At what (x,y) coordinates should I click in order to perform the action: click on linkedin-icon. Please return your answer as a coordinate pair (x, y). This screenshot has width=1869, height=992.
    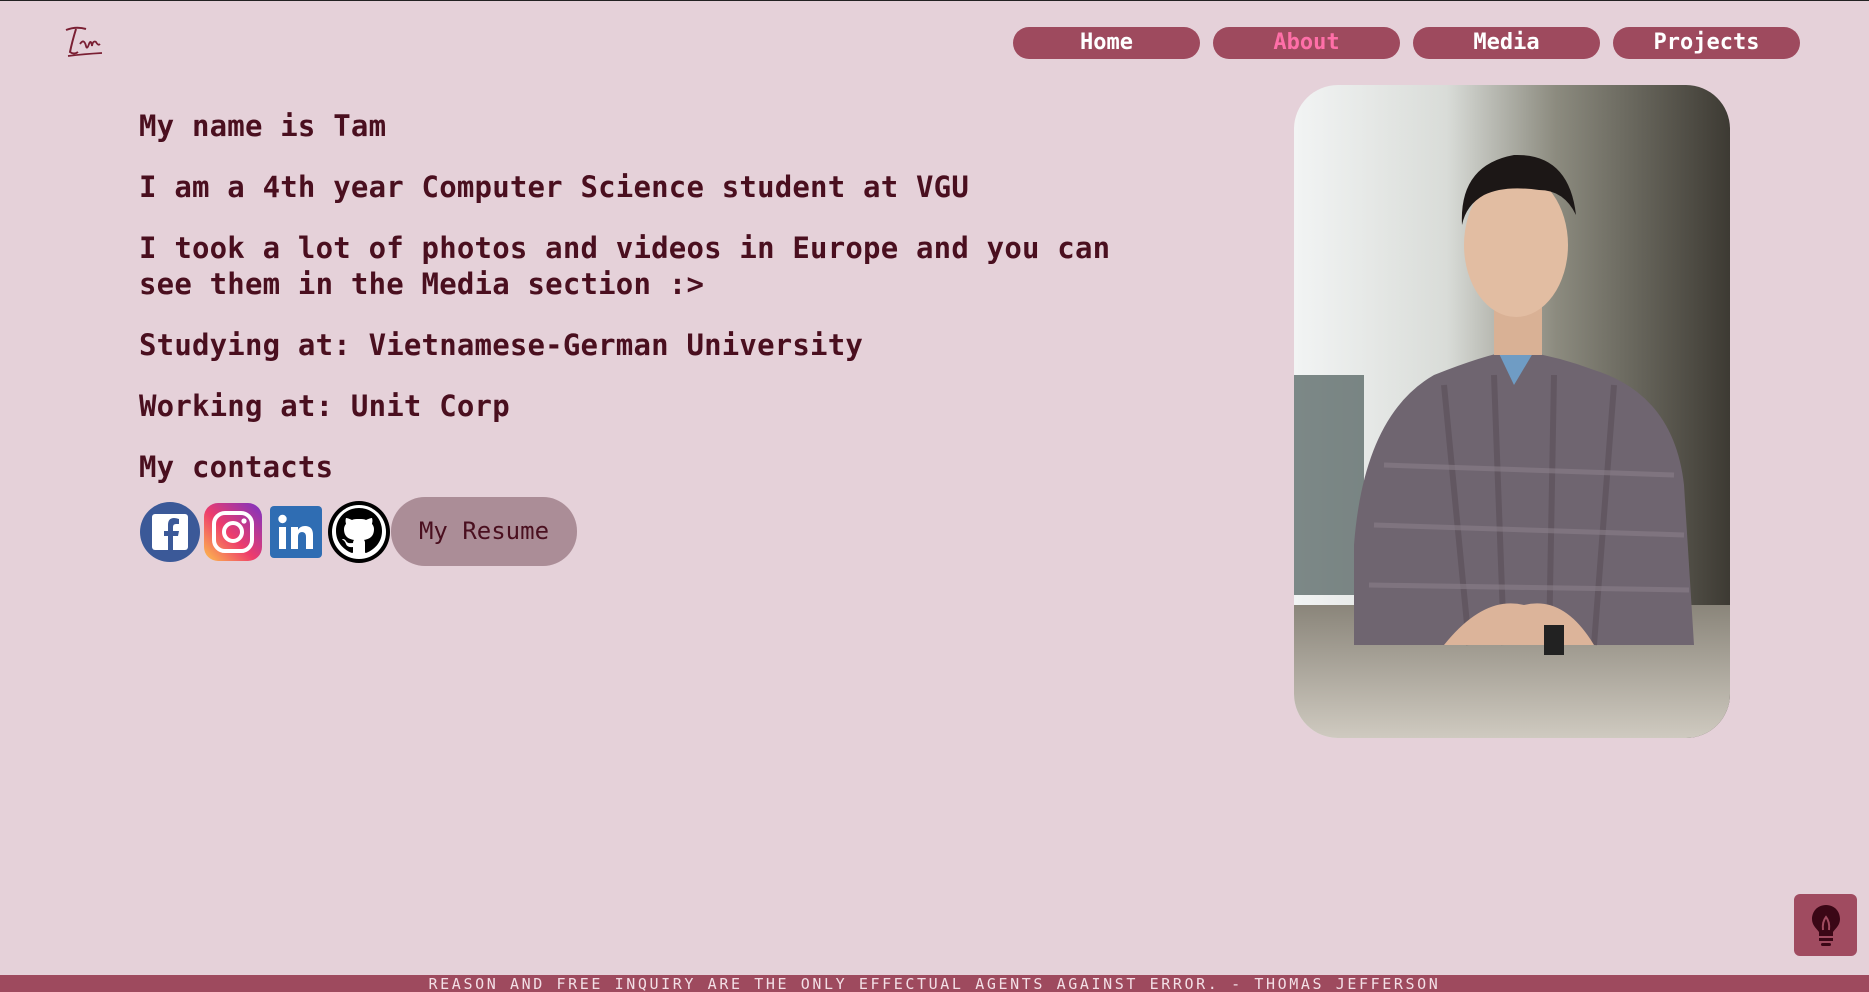
    Looking at the image, I should click on (296, 531).